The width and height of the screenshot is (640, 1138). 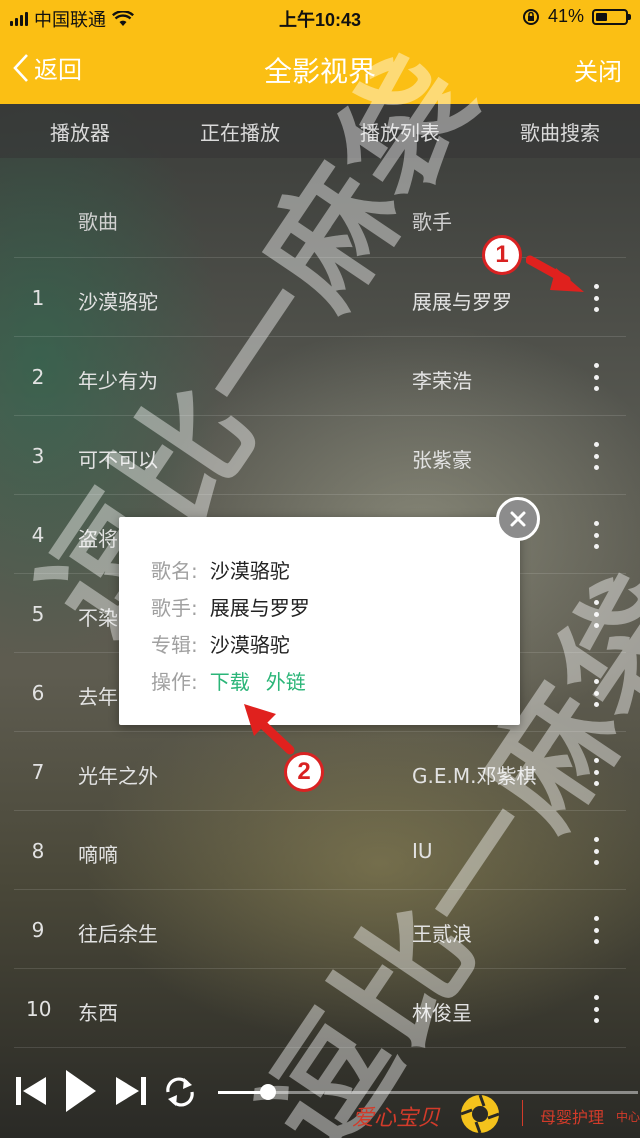 I want to click on song-info-popup: 歌名: 沙漠骆驼 歌手: 展展与罗罗 专辑: 沙漠骆驼 操作: 下载 外链, so click(x=319, y=621).